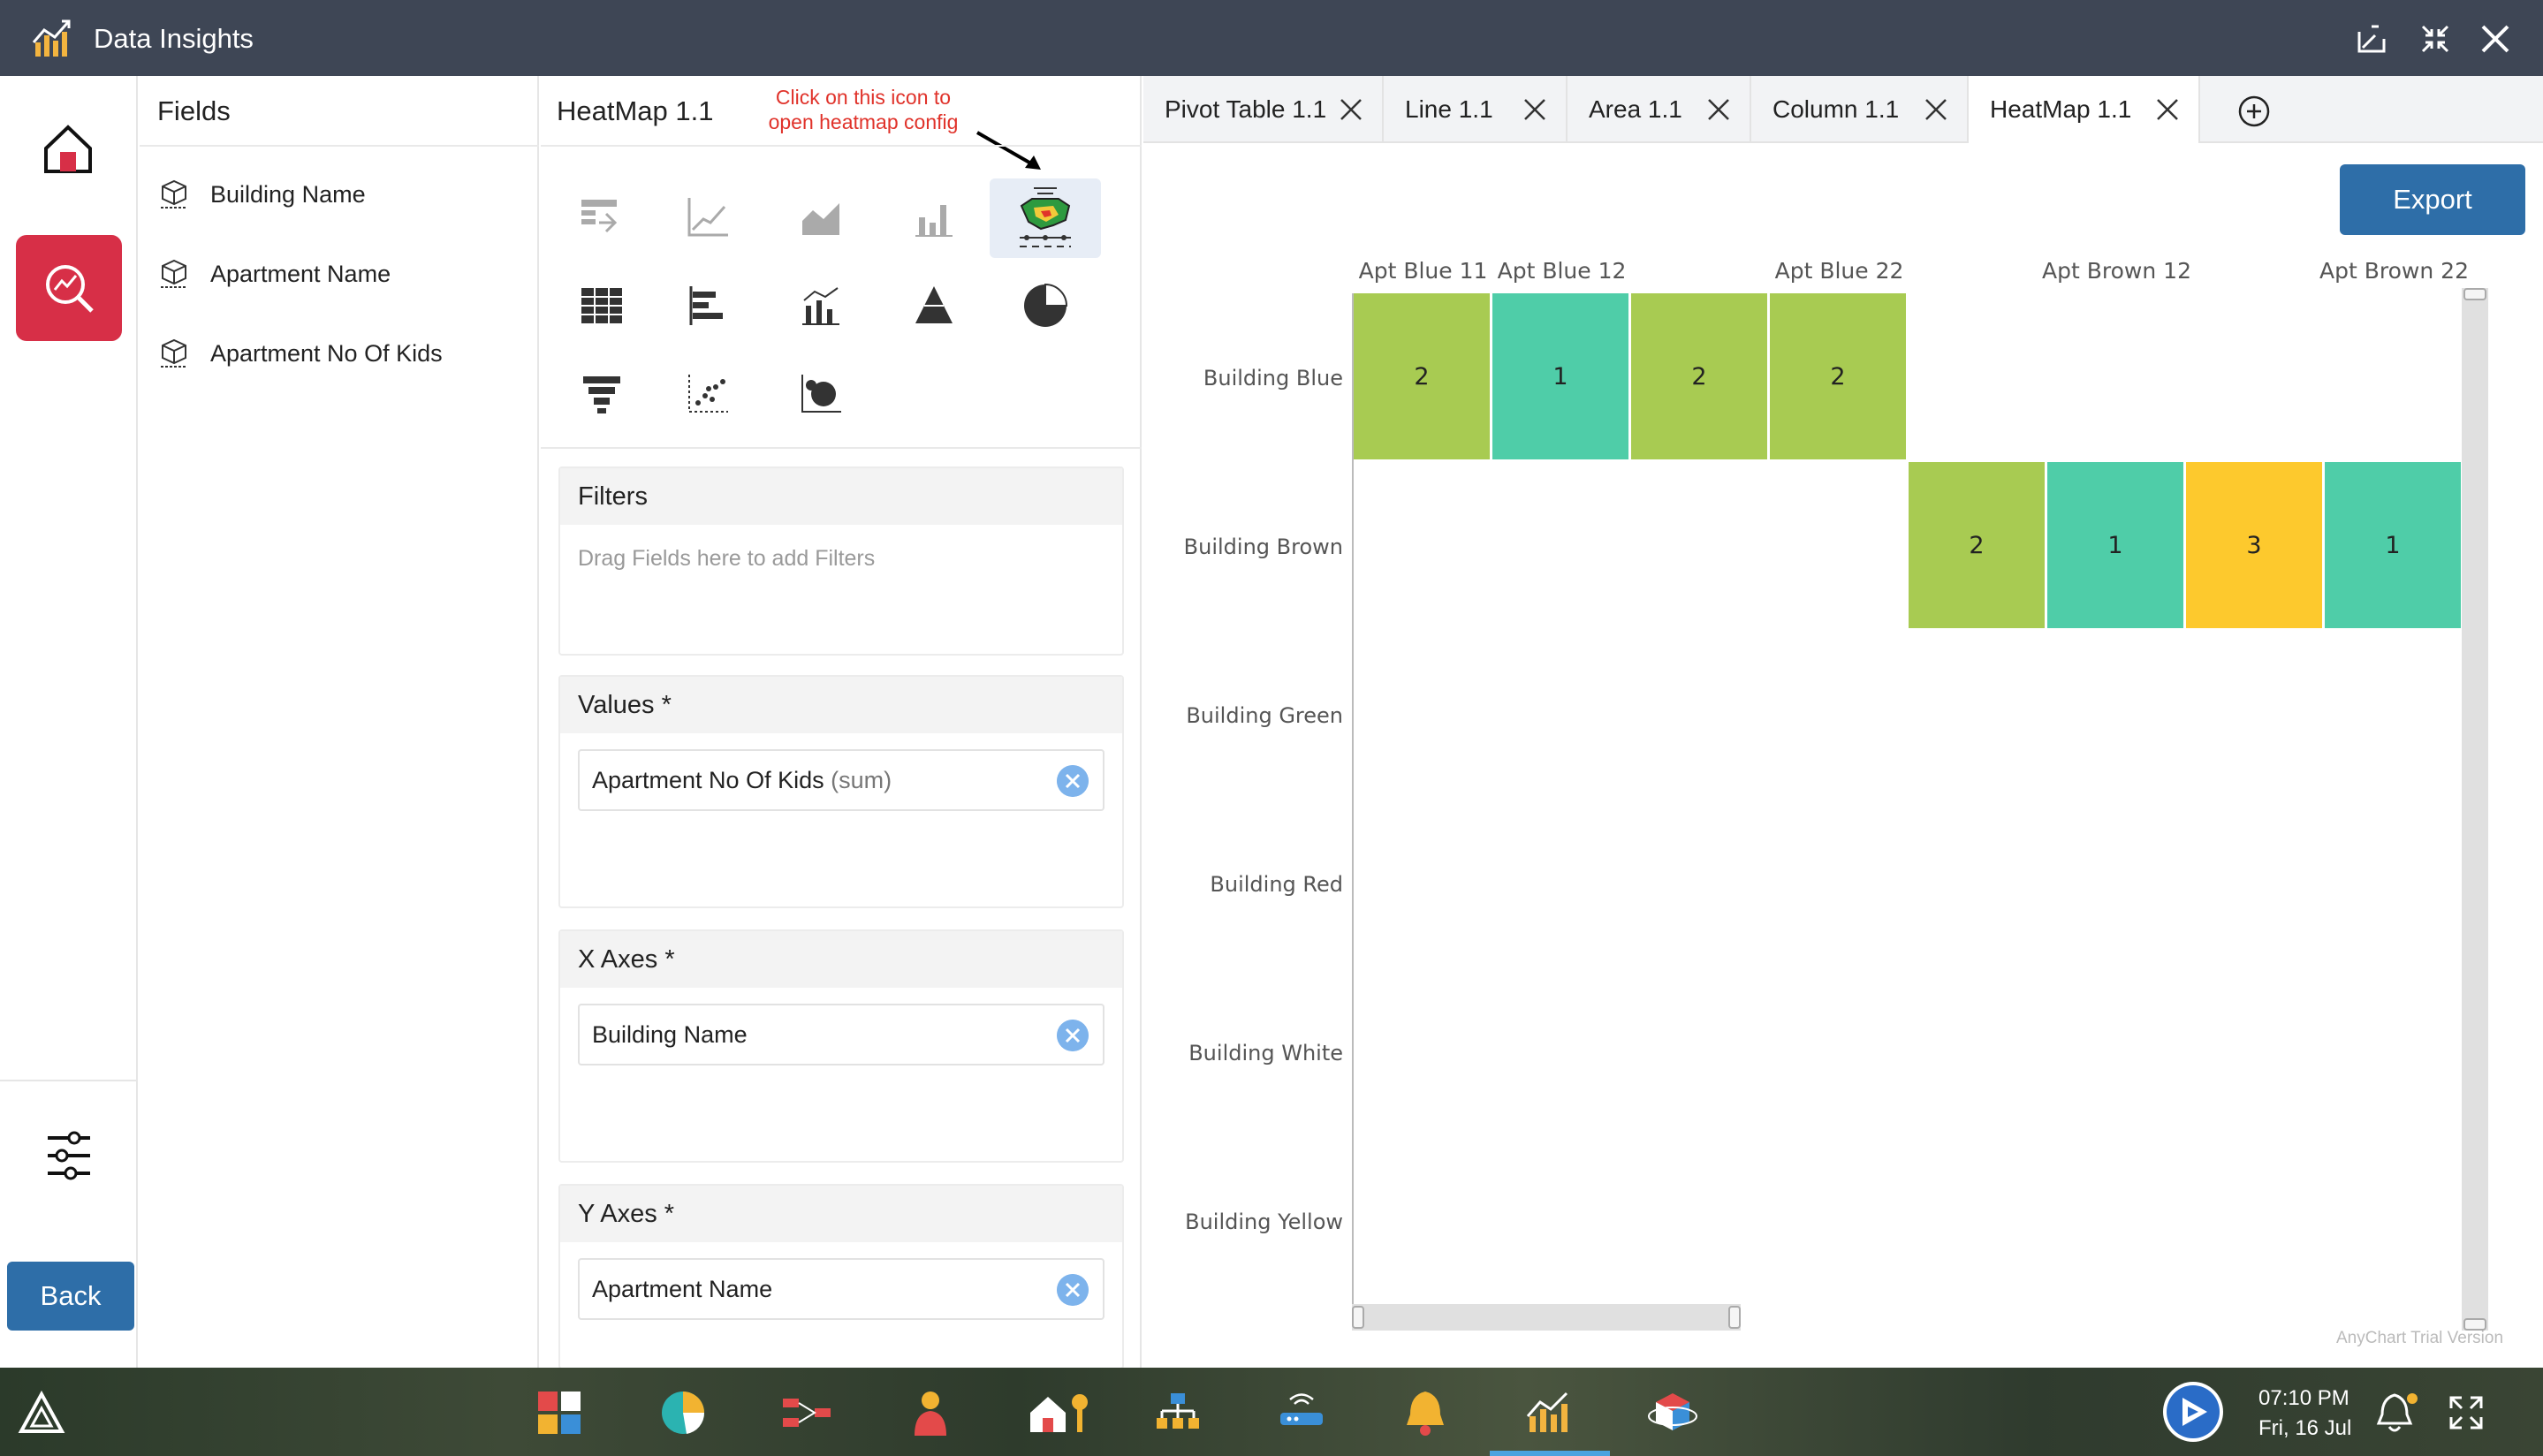 The width and height of the screenshot is (2543, 1456). Describe the element at coordinates (1546, 1317) in the screenshot. I see `horizontal-scrollbar` at that location.